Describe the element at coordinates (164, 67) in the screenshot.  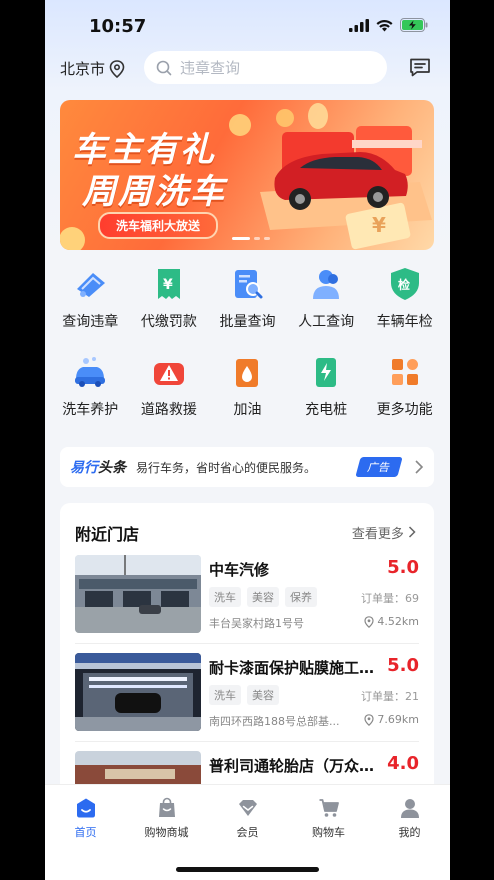
I see `search-icon` at that location.